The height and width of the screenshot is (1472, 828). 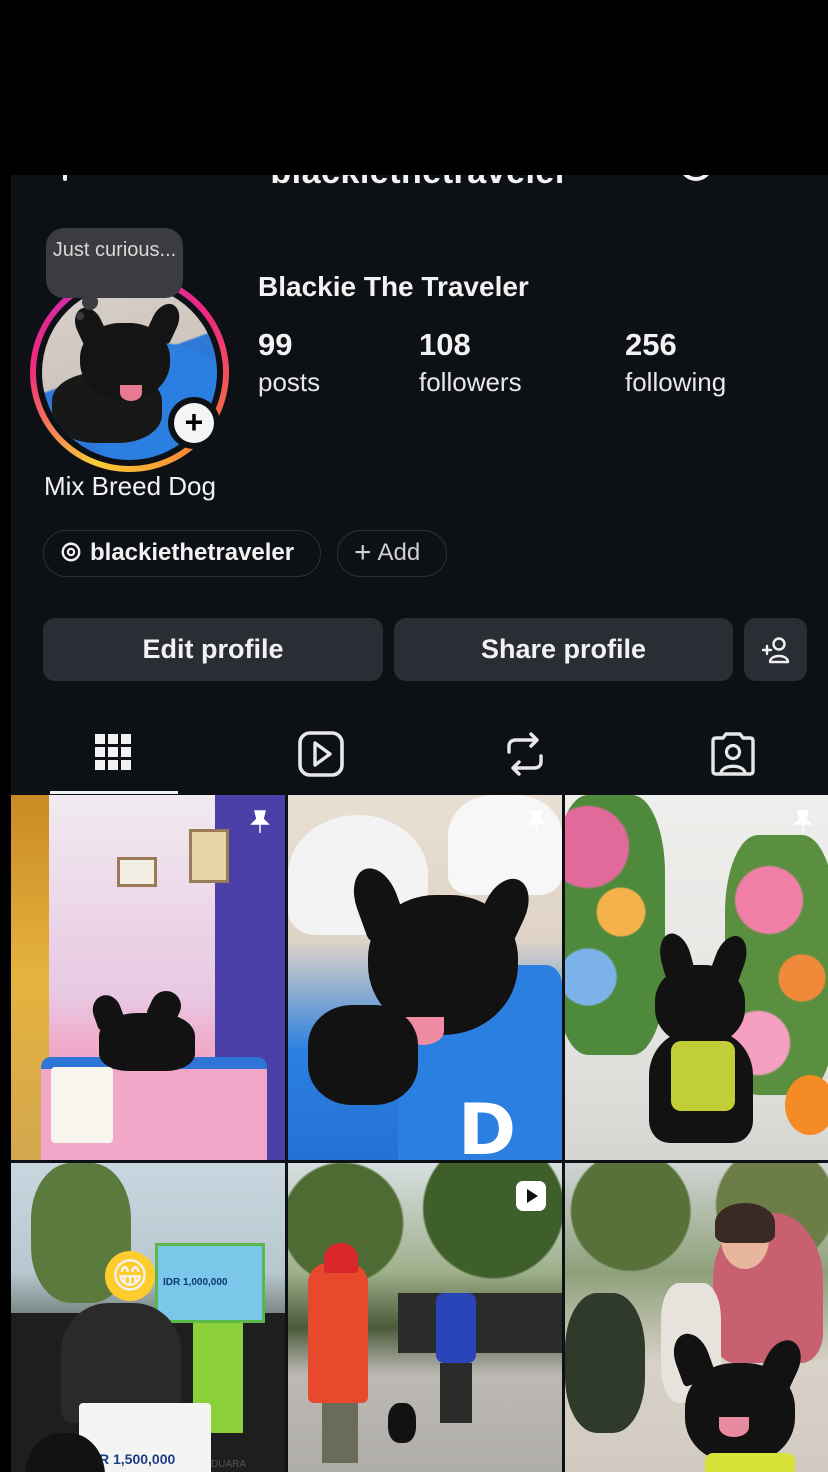 I want to click on discover-people-button, so click(x=775, y=649).